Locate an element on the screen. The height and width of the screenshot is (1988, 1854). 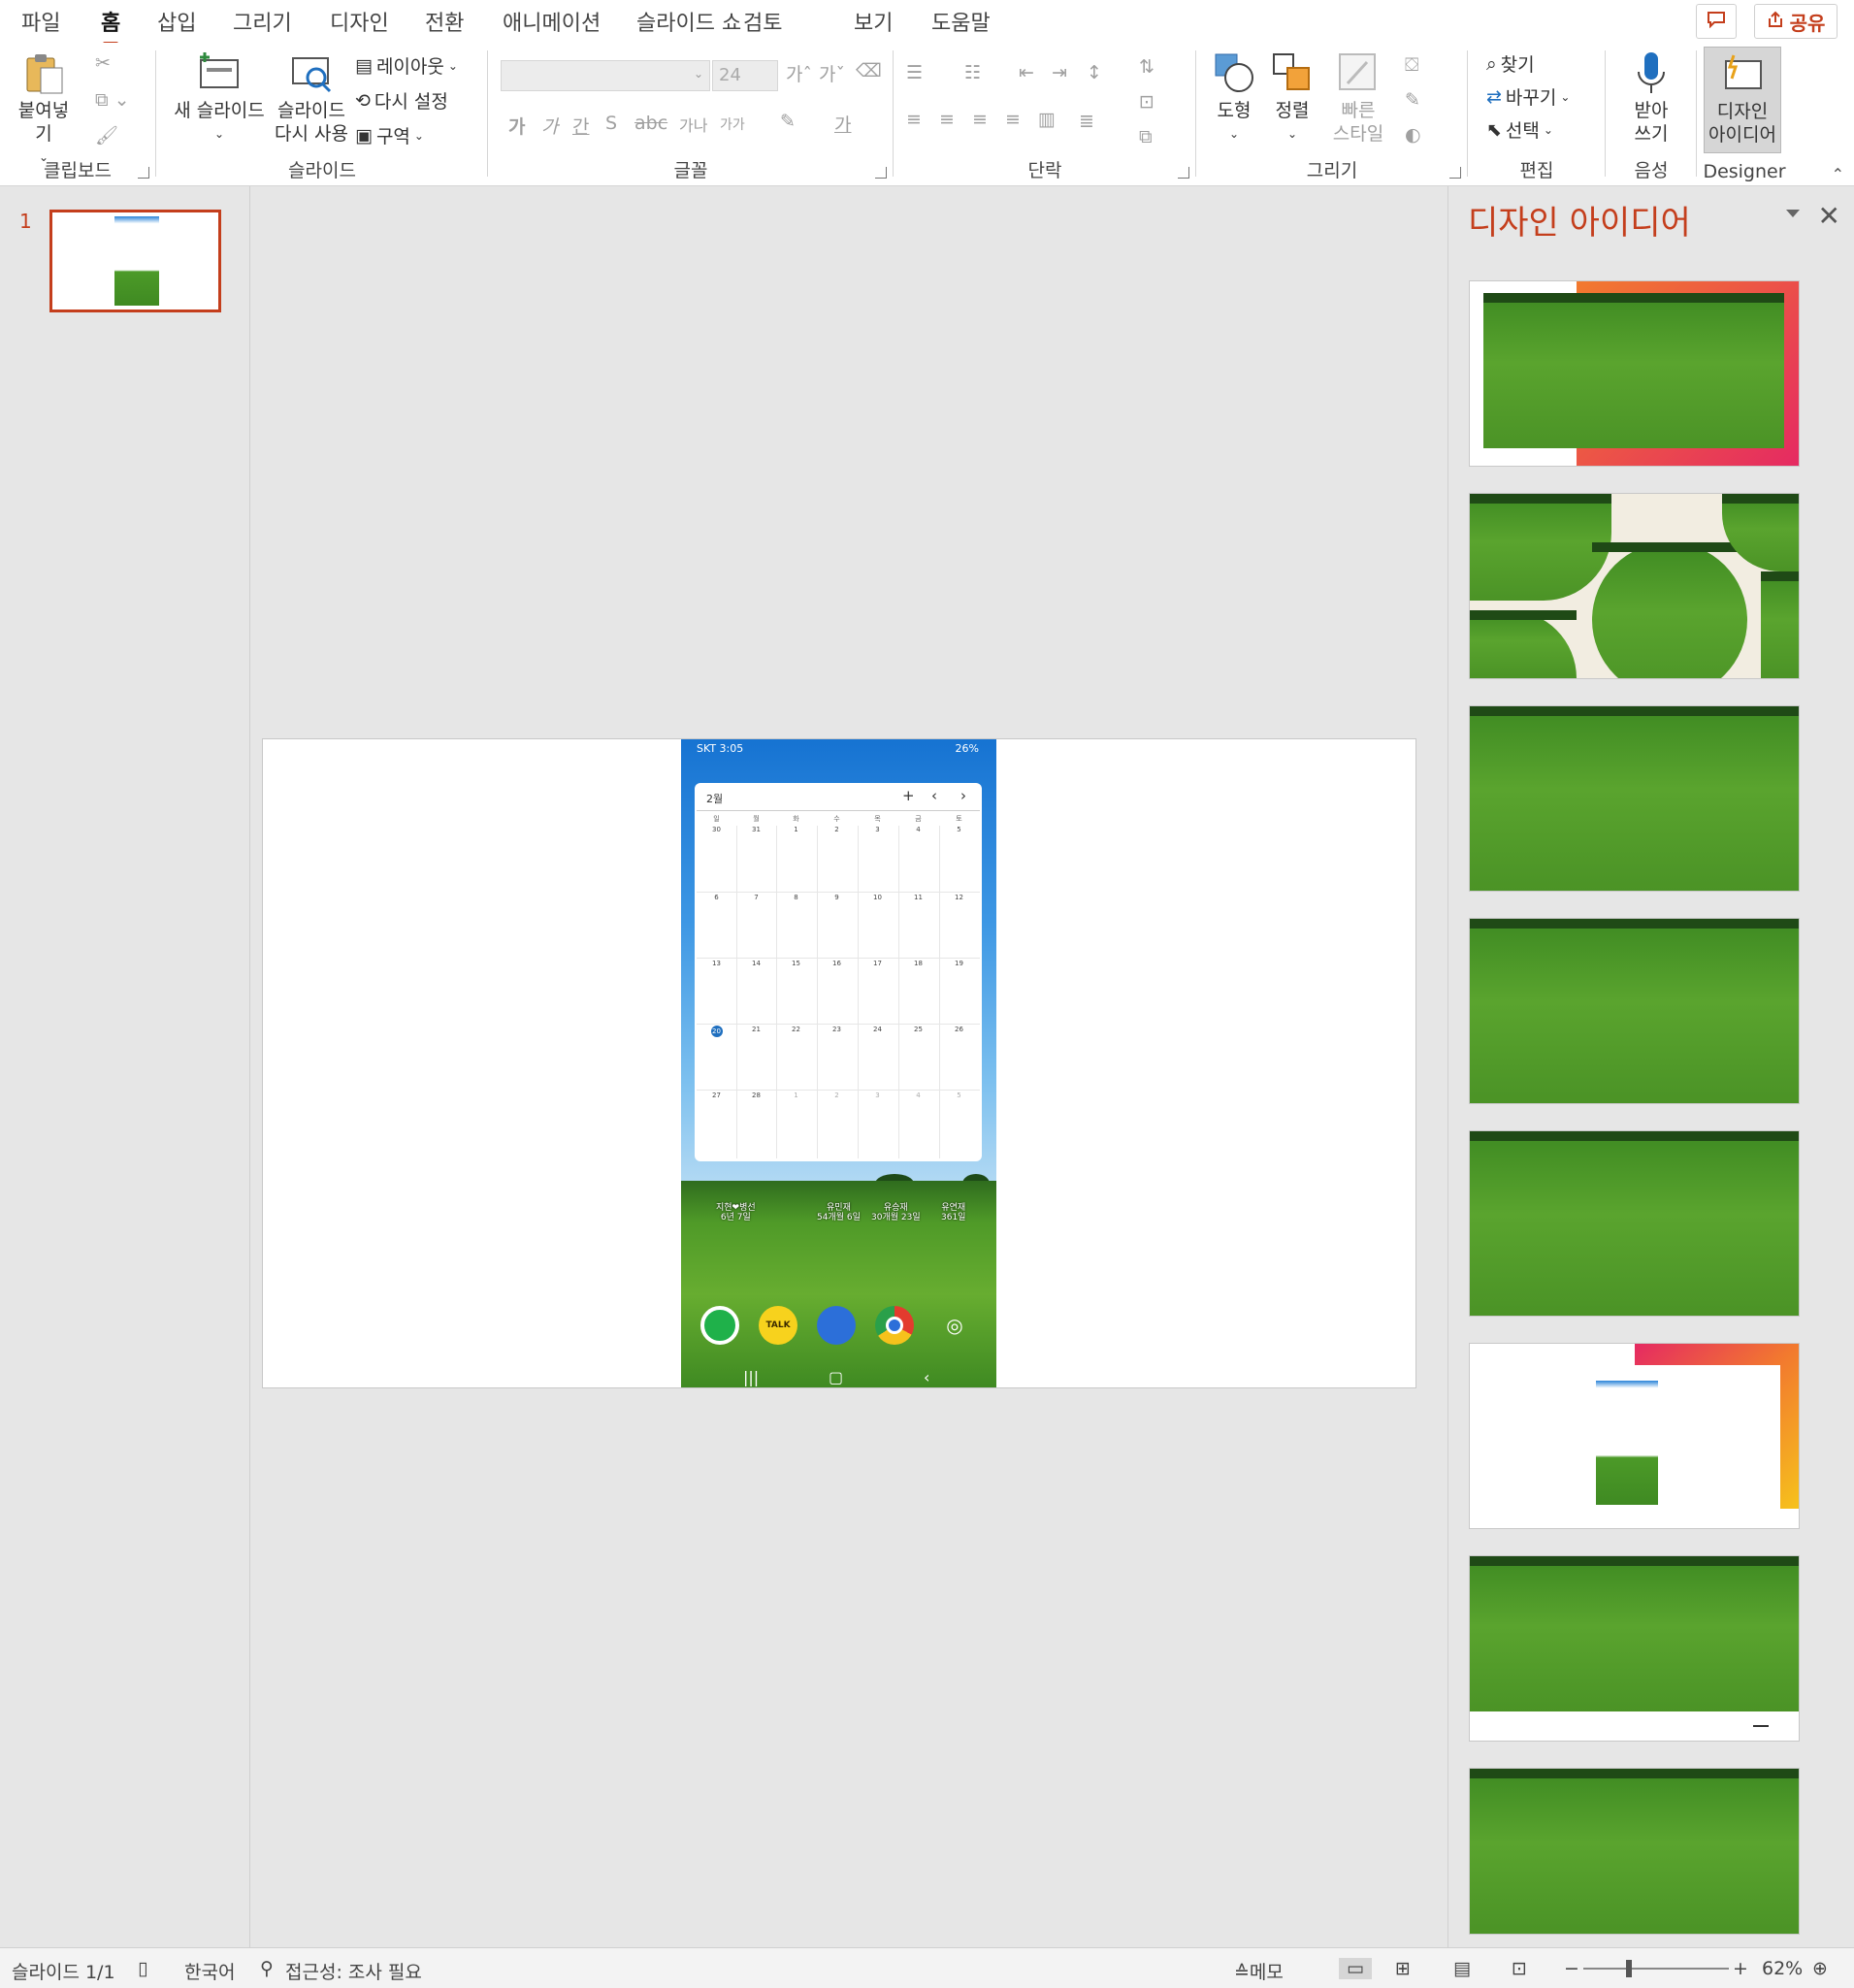
reading-view-button: ▤ is located at coordinates (1462, 1968).